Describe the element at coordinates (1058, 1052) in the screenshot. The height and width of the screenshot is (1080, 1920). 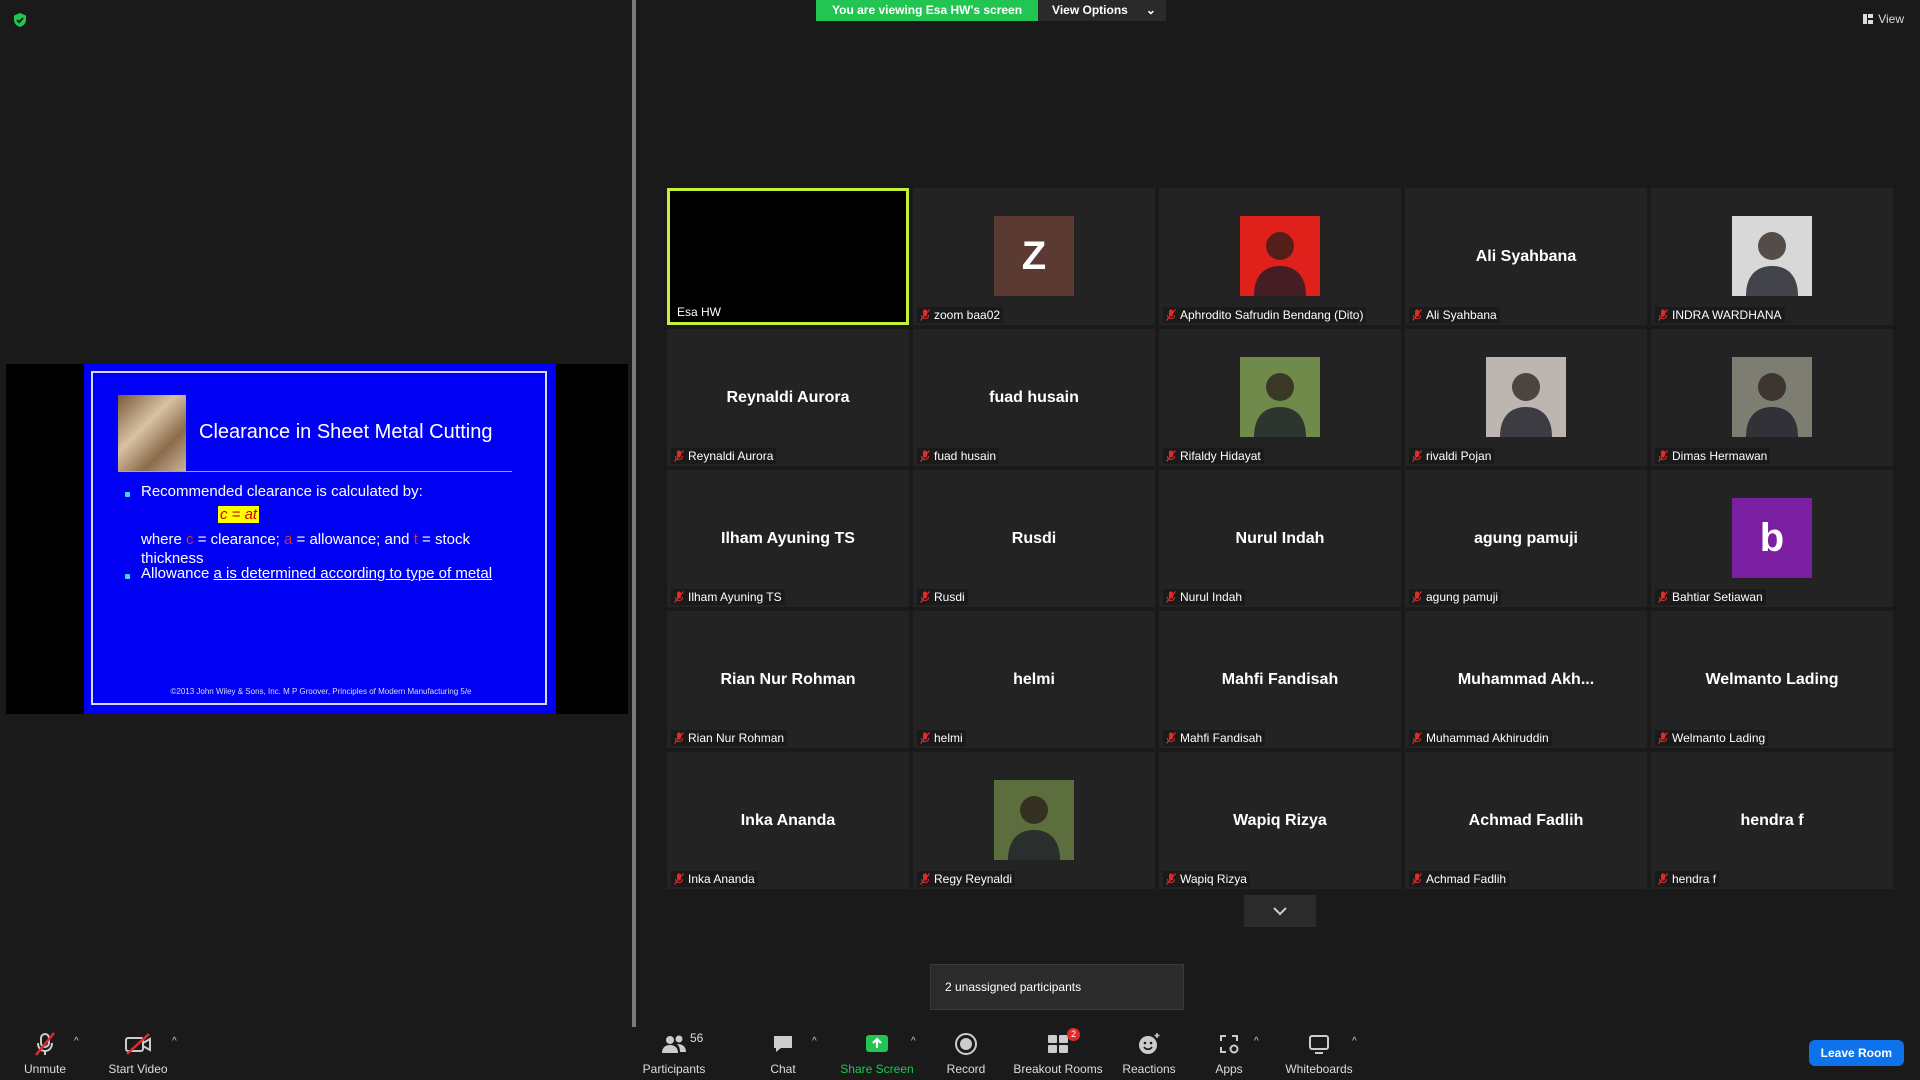
I see `breakout-rooms-button: 2 Breakout Rooms` at that location.